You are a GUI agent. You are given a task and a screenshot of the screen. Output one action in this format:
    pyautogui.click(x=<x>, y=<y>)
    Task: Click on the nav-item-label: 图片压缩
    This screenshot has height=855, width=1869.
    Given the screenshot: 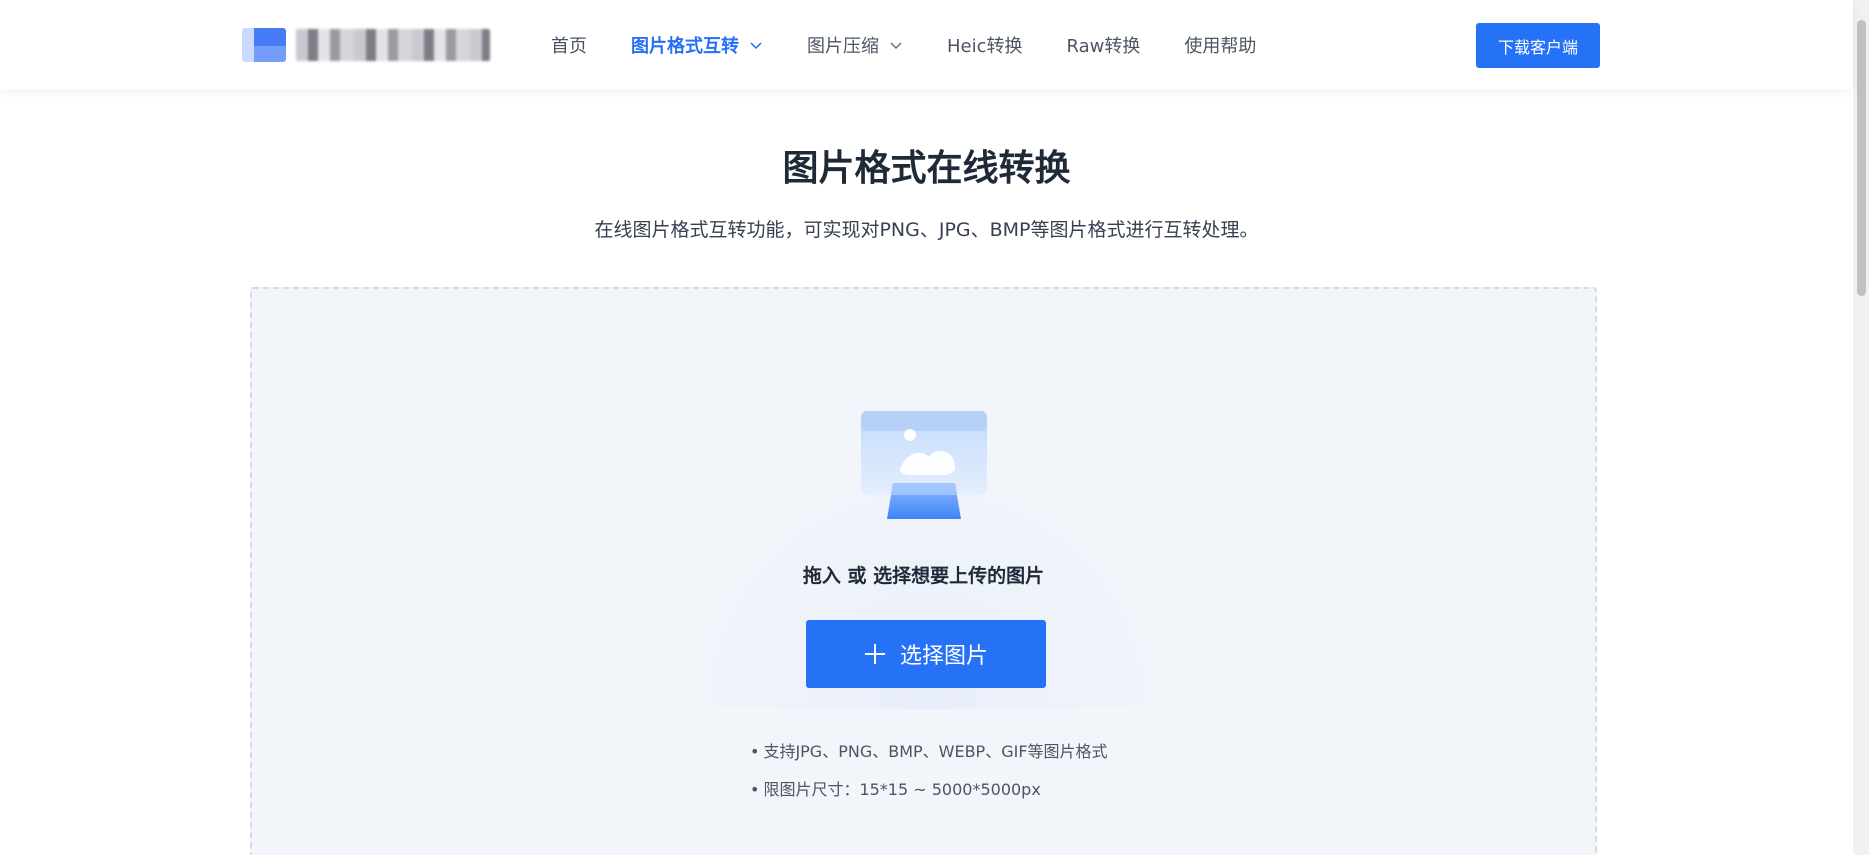 What is the action you would take?
    pyautogui.click(x=843, y=46)
    